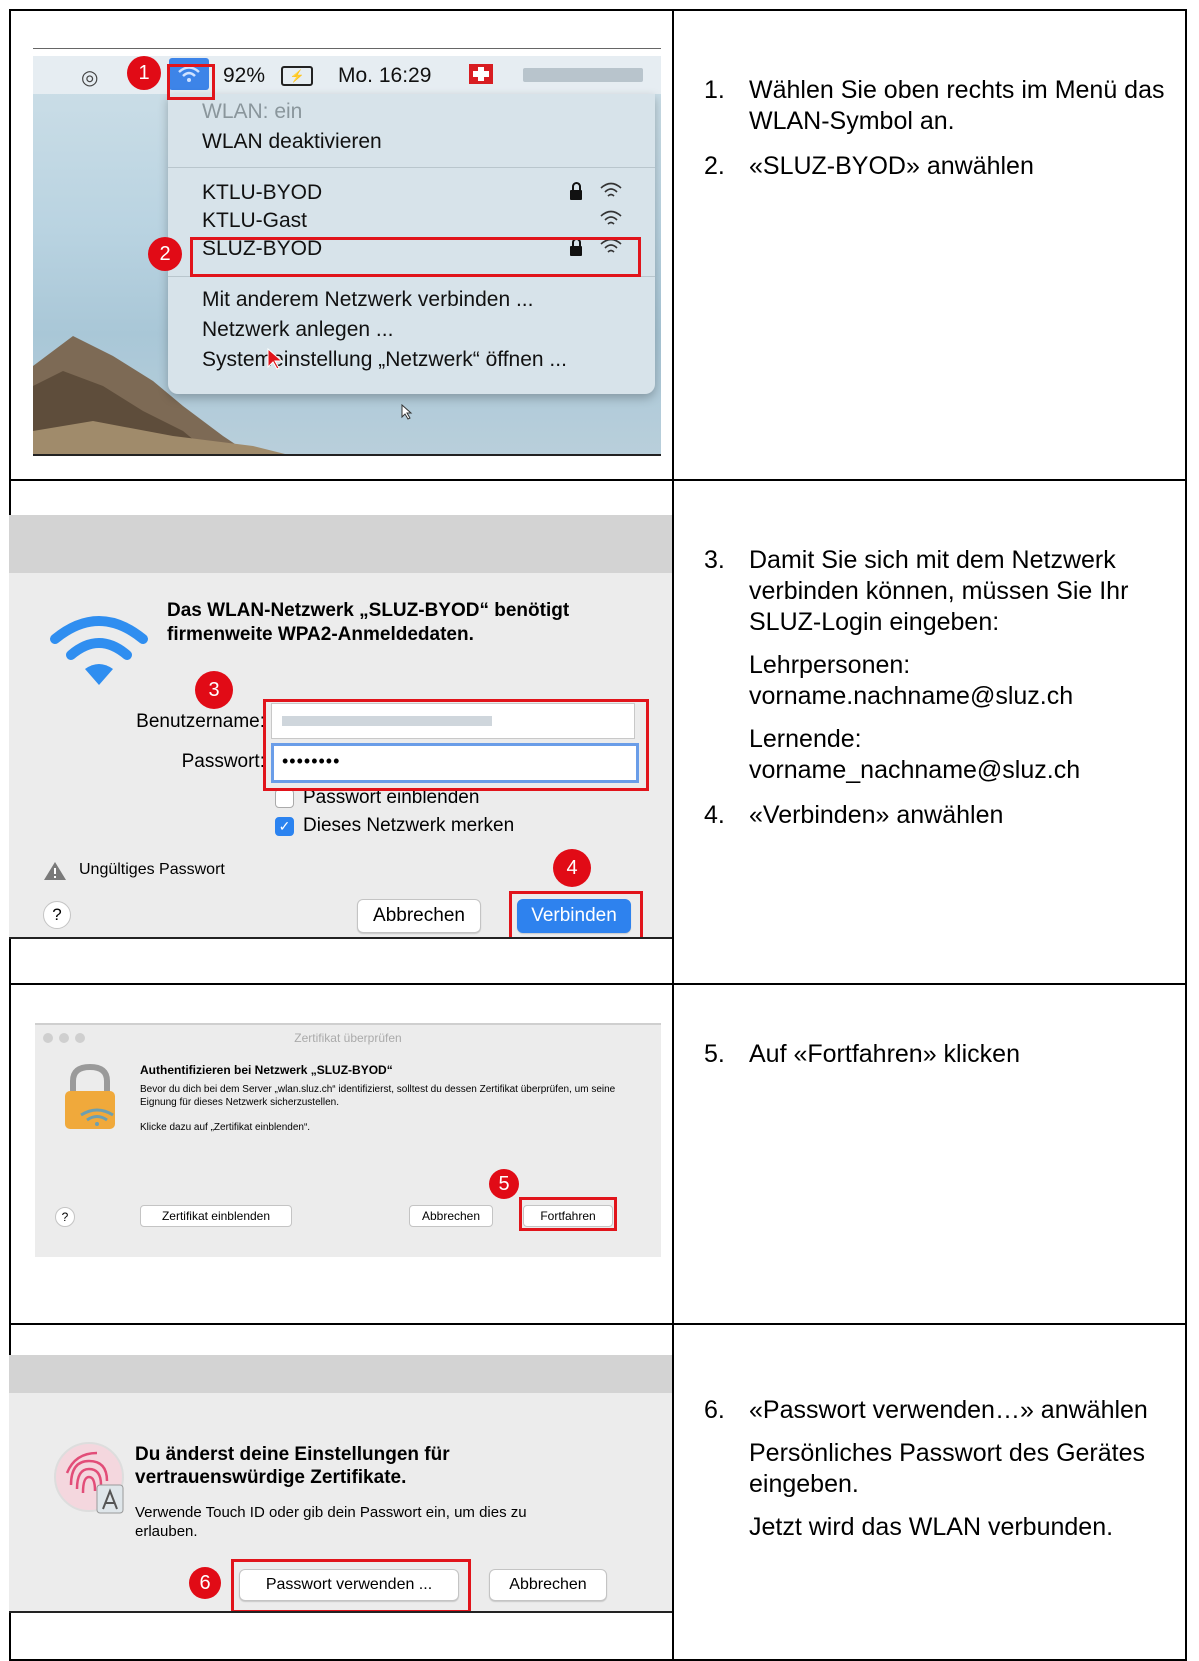 The image size is (1199, 1661). I want to click on battery-percent: 92%, so click(244, 75).